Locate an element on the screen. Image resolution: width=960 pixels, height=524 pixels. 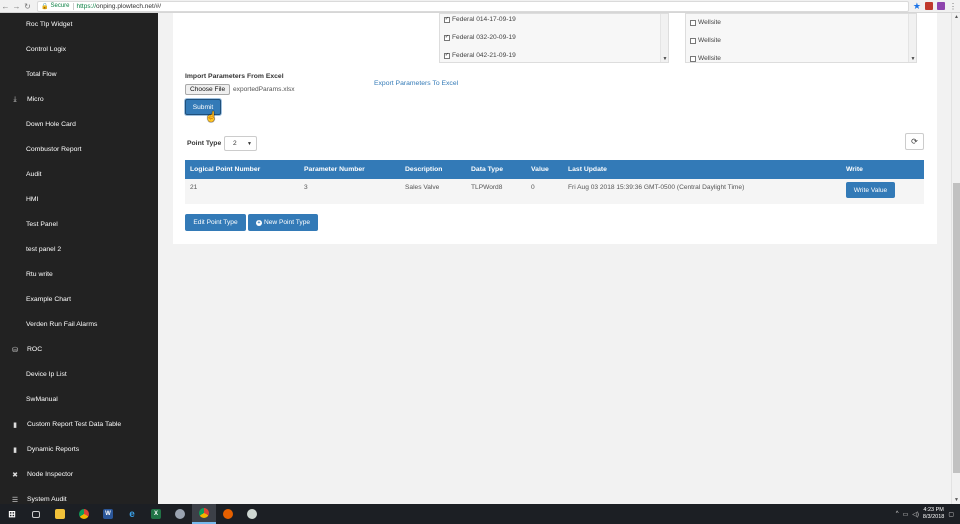
sidebar-item-label: Node Inspector is located at coordinates (50, 474).